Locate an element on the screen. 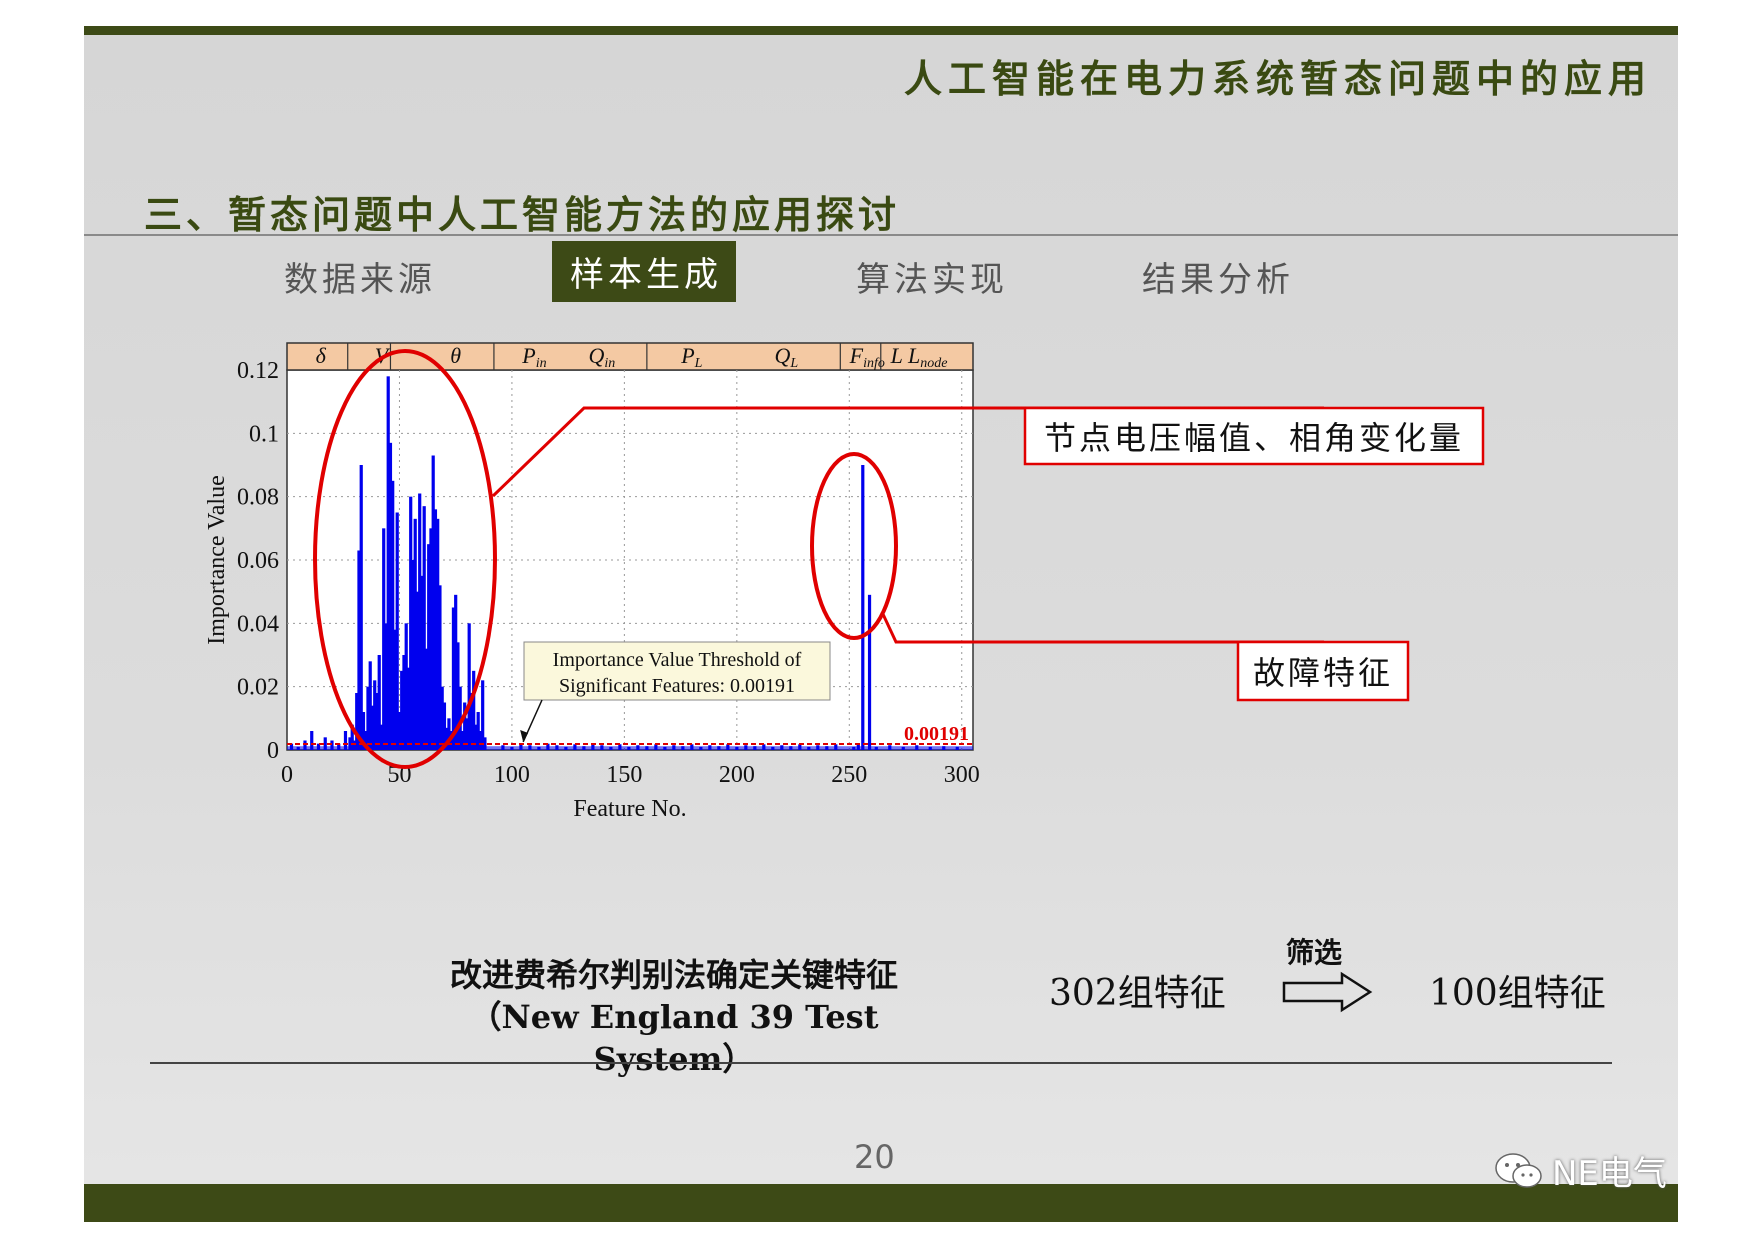 The image size is (1754, 1240). x-tick-label: 150 is located at coordinates (624, 775).